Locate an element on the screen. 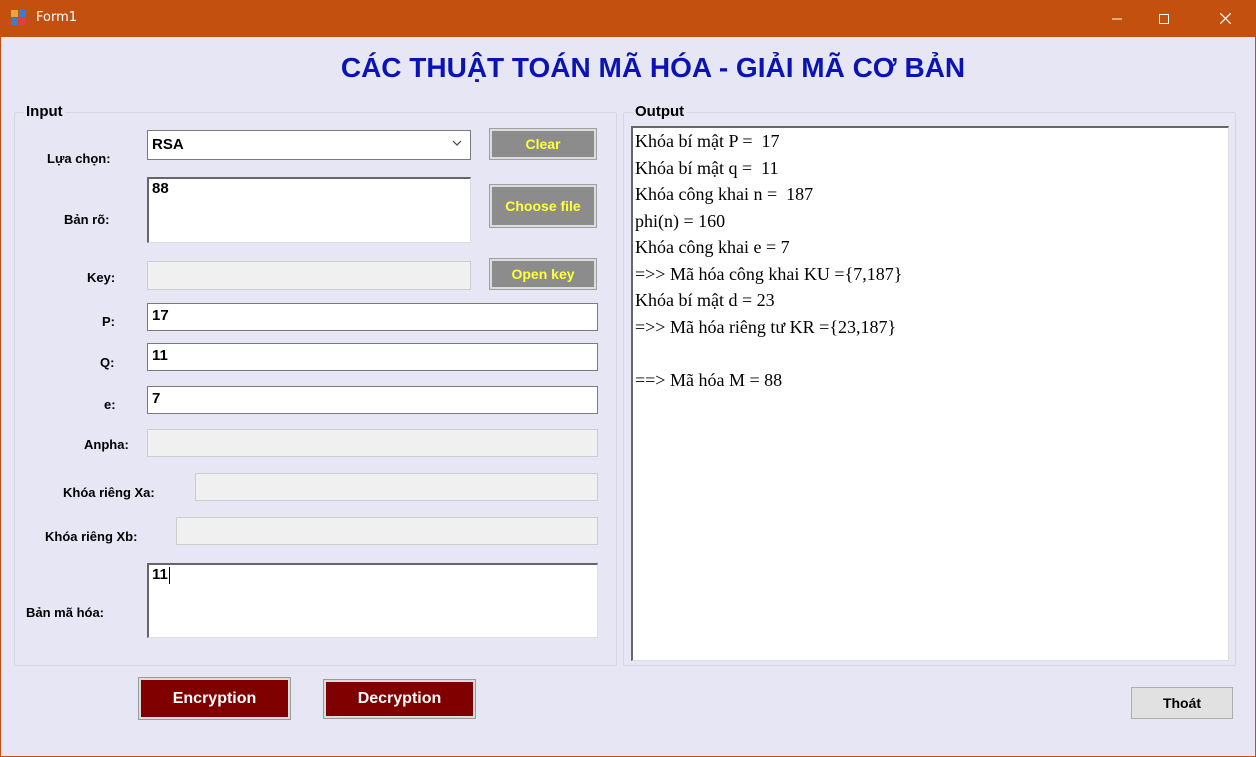  decryption-button: Decryption is located at coordinates (399, 699).